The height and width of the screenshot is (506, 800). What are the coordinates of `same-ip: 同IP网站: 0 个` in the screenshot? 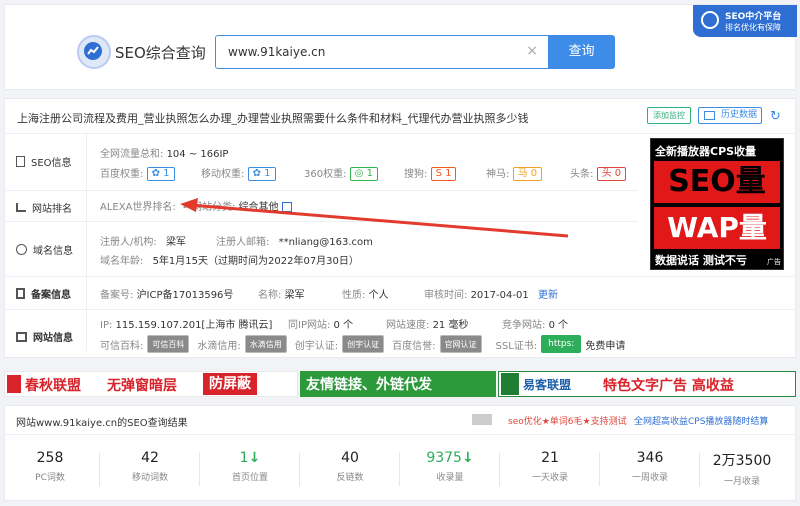 It's located at (337, 323).